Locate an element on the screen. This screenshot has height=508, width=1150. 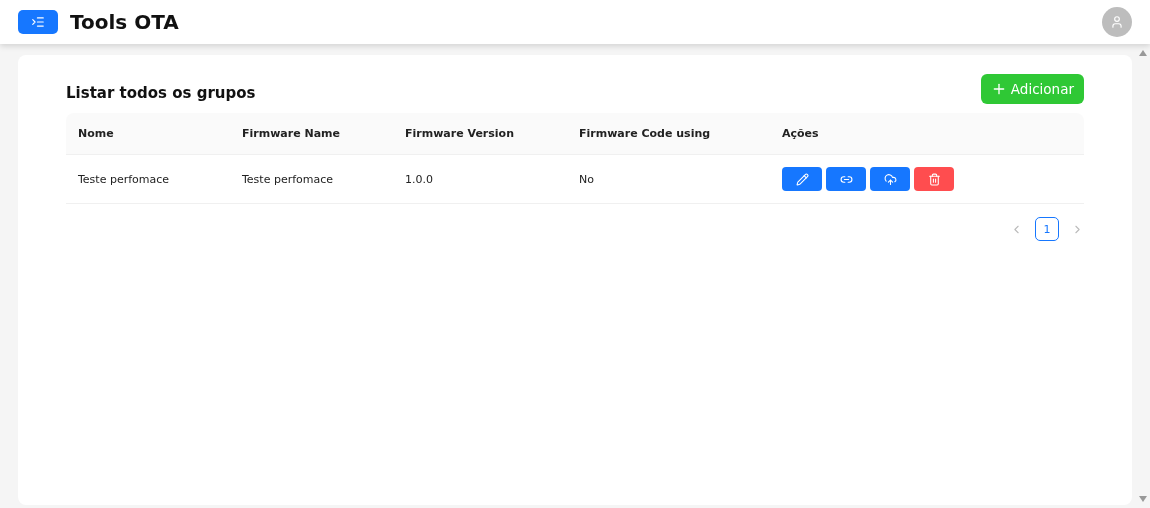
cloud-upload-icon is located at coordinates (890, 179).